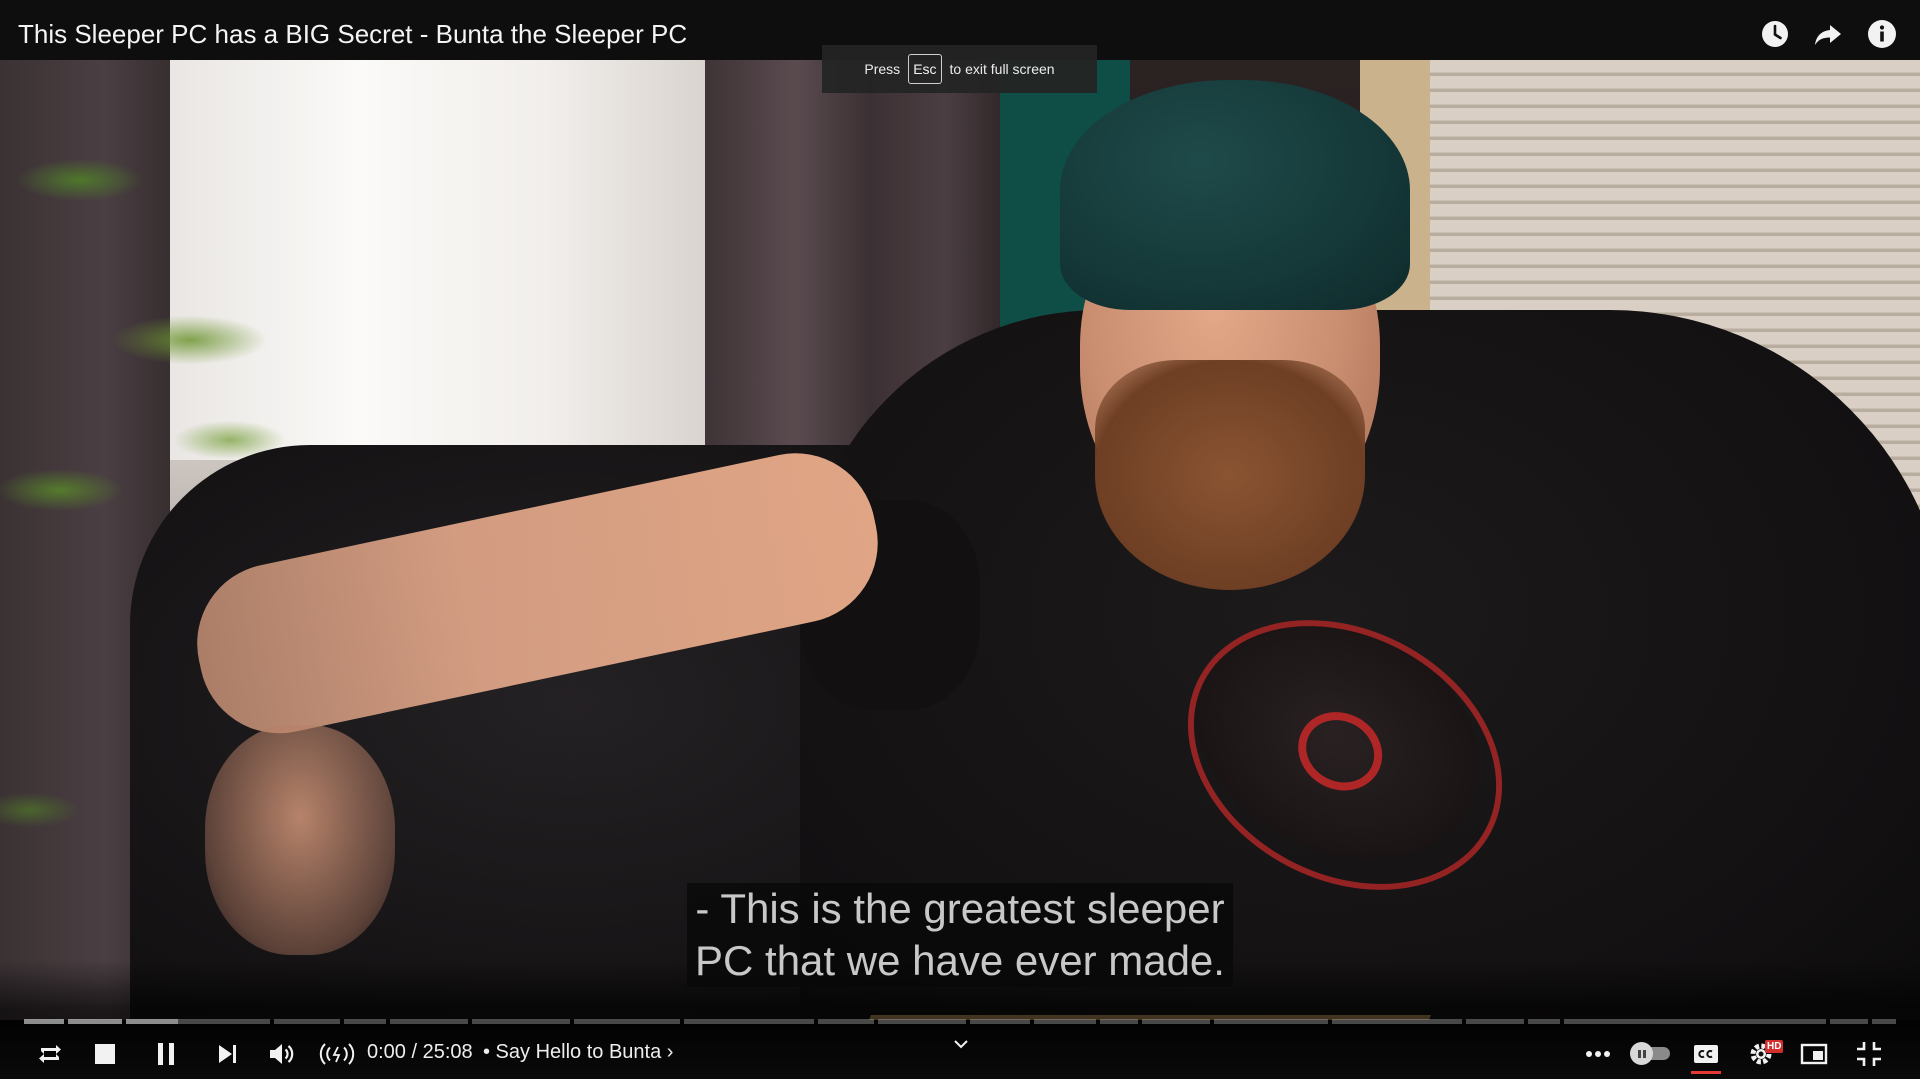 The image size is (1920, 1079). What do you see at coordinates (1706, 1072) in the screenshot?
I see `captions-active-indicator` at bounding box center [1706, 1072].